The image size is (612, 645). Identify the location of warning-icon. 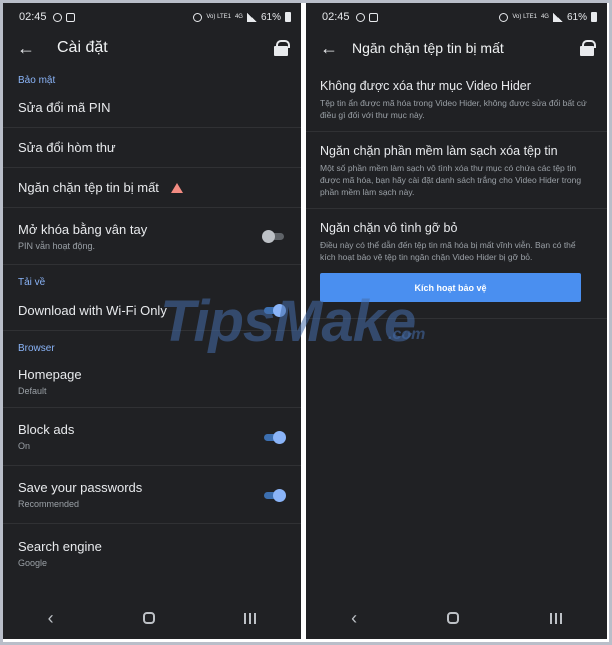
(176, 187).